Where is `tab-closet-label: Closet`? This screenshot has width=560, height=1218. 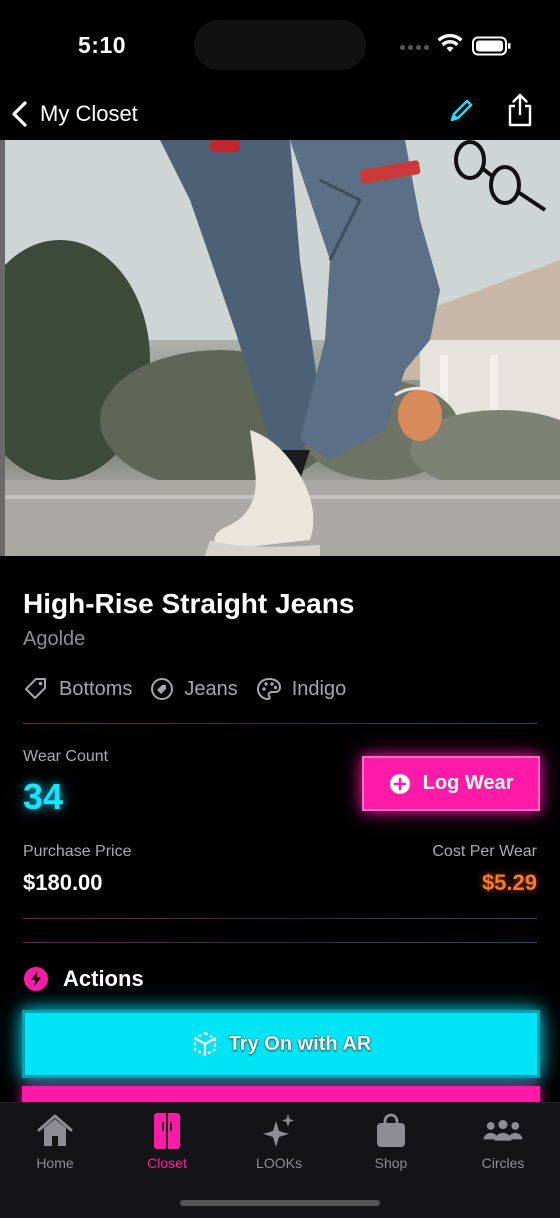 tab-closet-label: Closet is located at coordinates (167, 1163).